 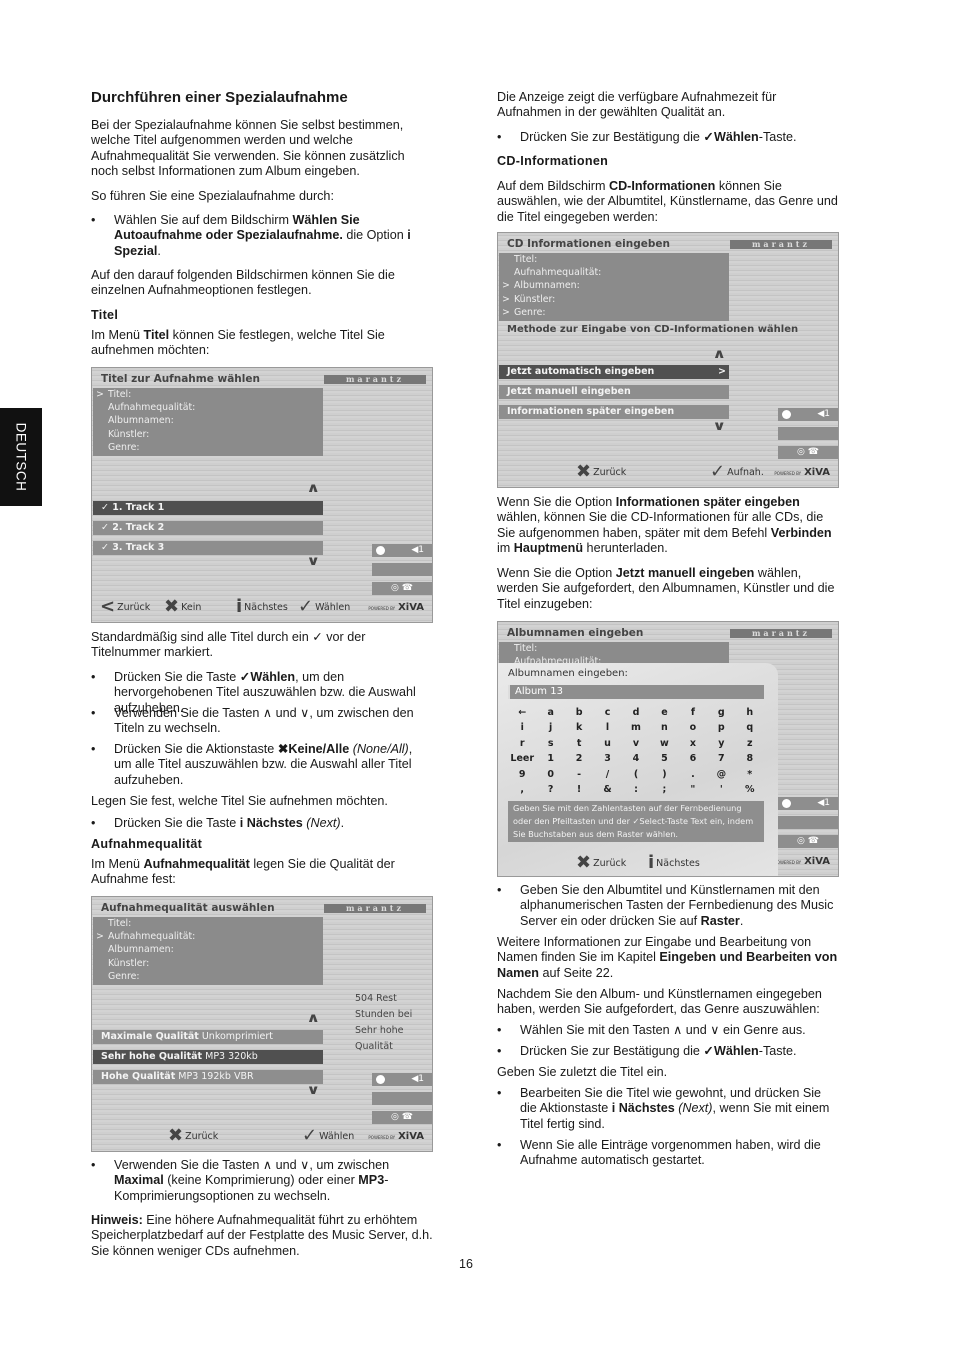 I want to click on info-item: Künstler:, so click(x=615, y=299).